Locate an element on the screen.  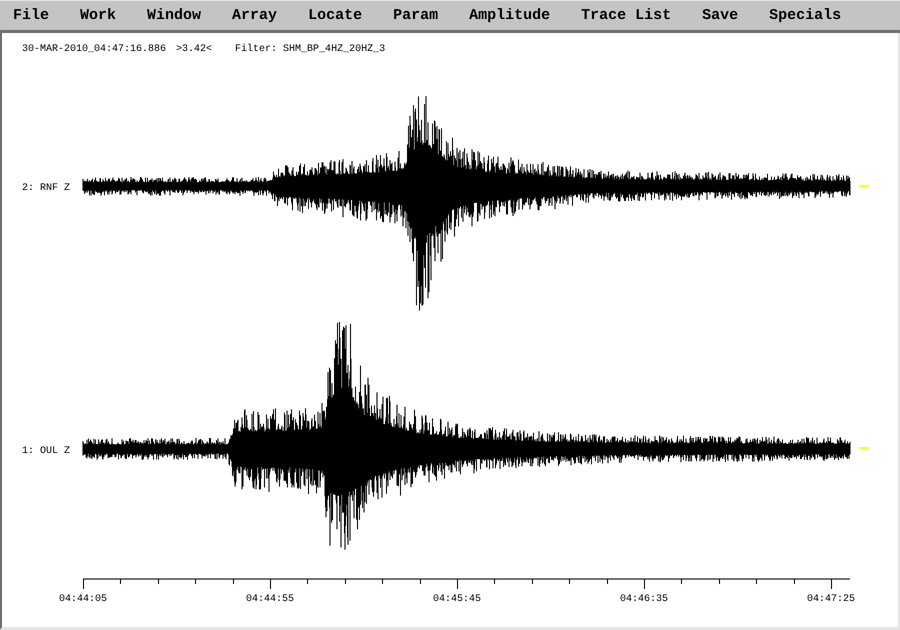
reading-text: >3.42< is located at coordinates (194, 50).